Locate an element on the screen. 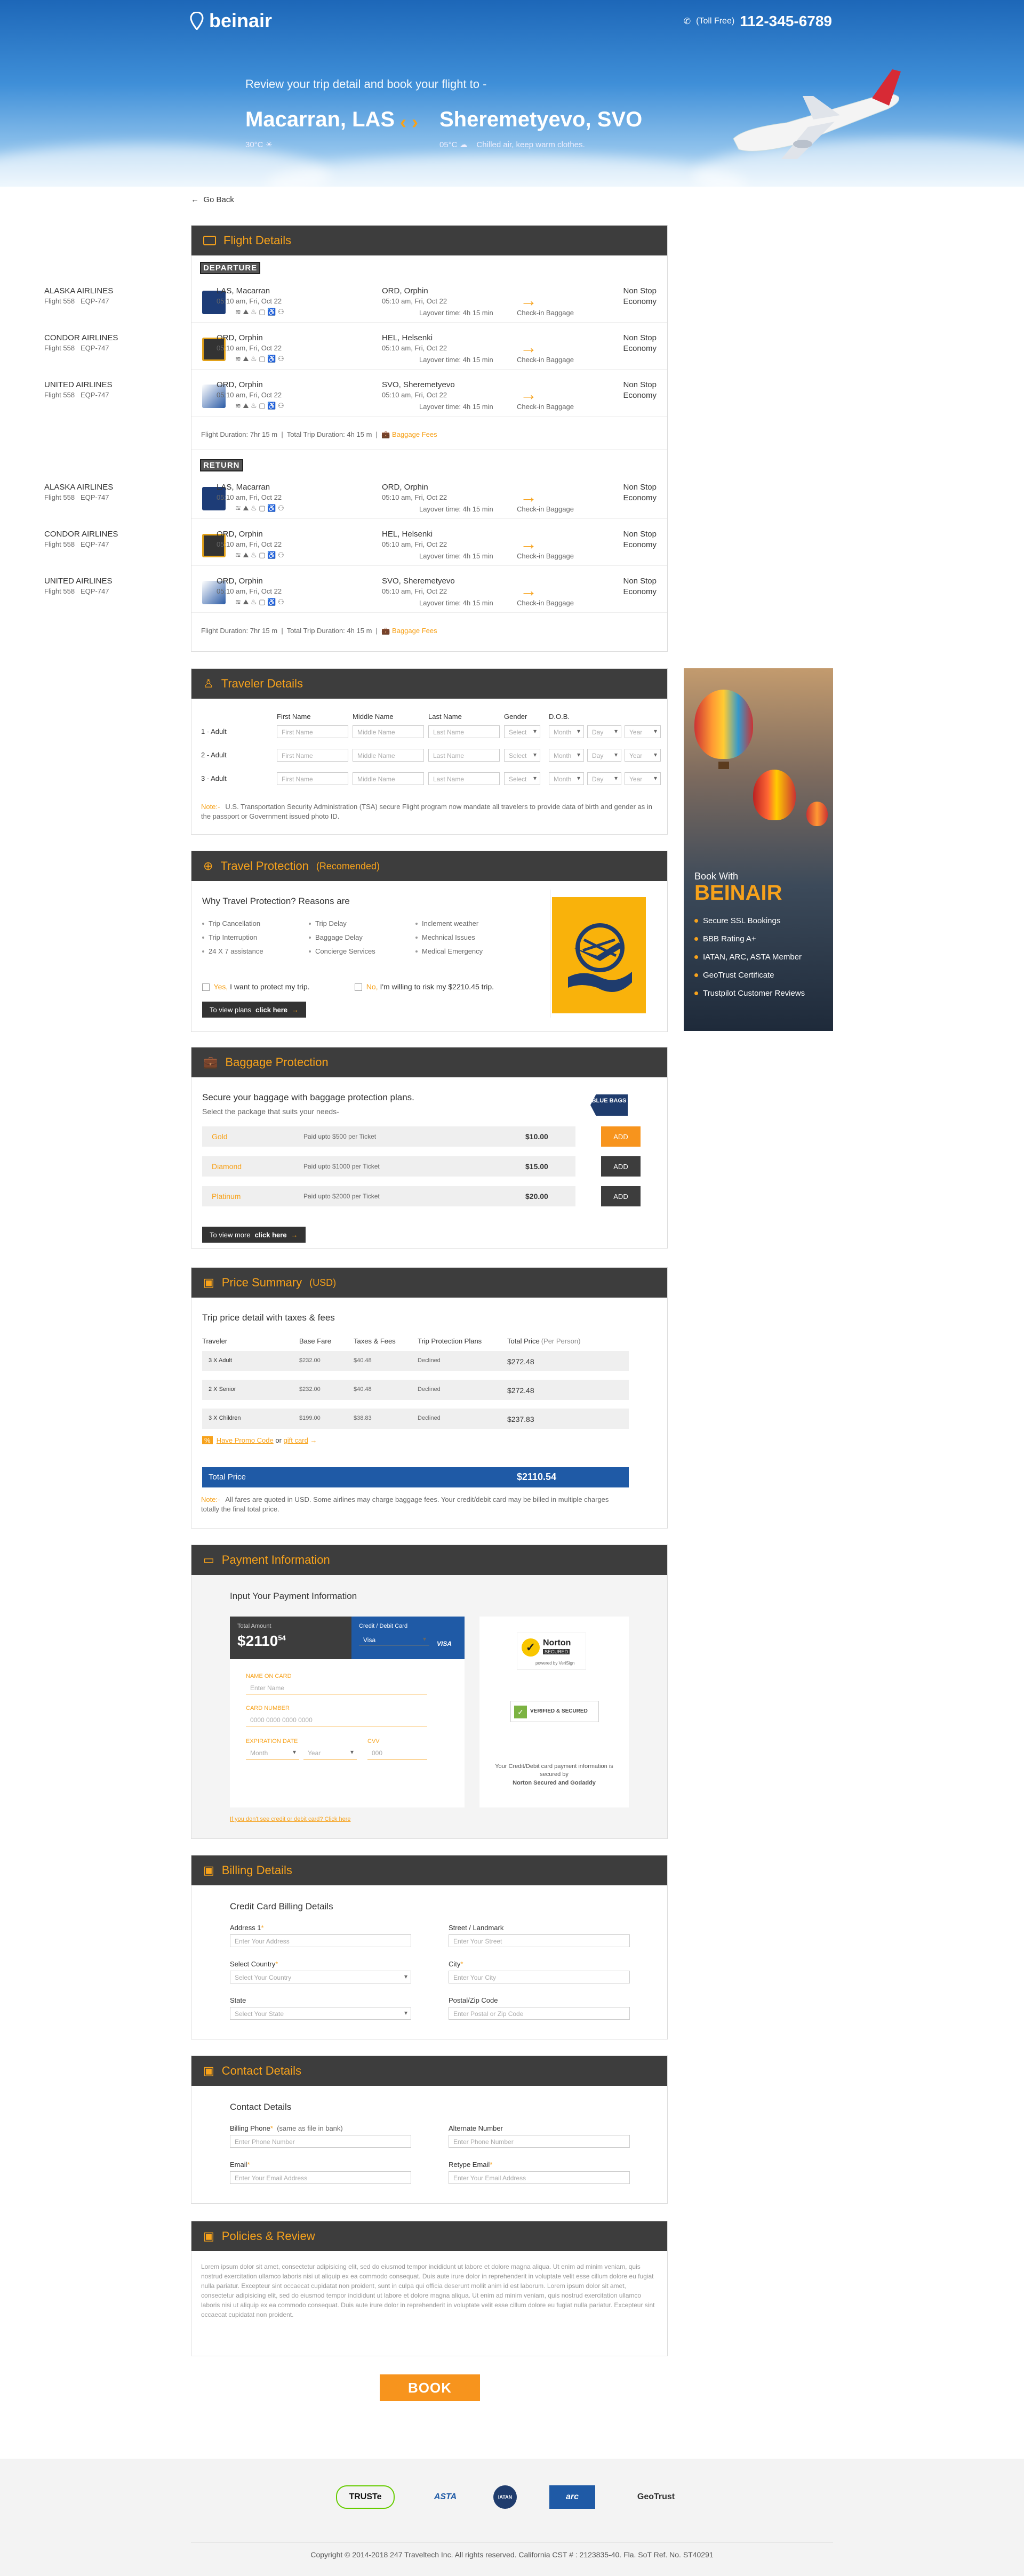 Image resolution: width=1024 pixels, height=2576 pixels. segment-to: SVO, Sheremetyevo is located at coordinates (418, 581).